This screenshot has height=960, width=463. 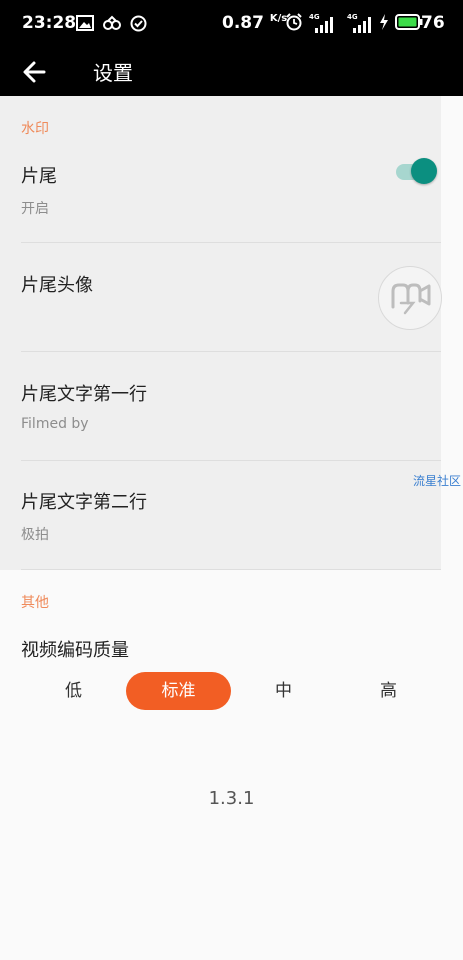 I want to click on back-button, so click(x=36, y=72).